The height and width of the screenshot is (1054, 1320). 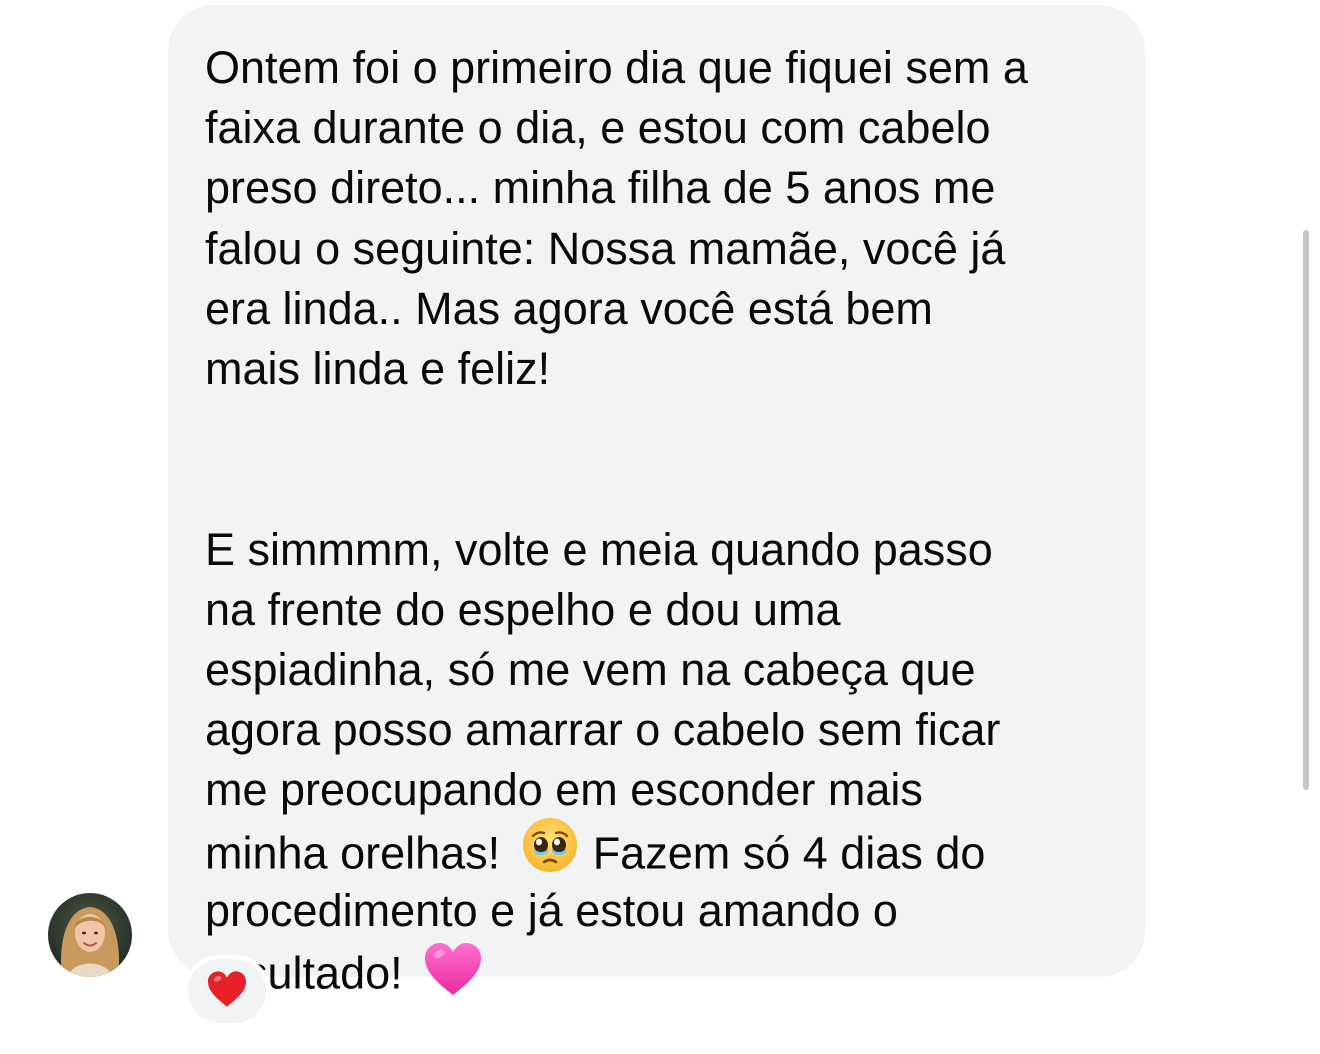 What do you see at coordinates (453, 976) in the screenshot?
I see `pink-heart-icon` at bounding box center [453, 976].